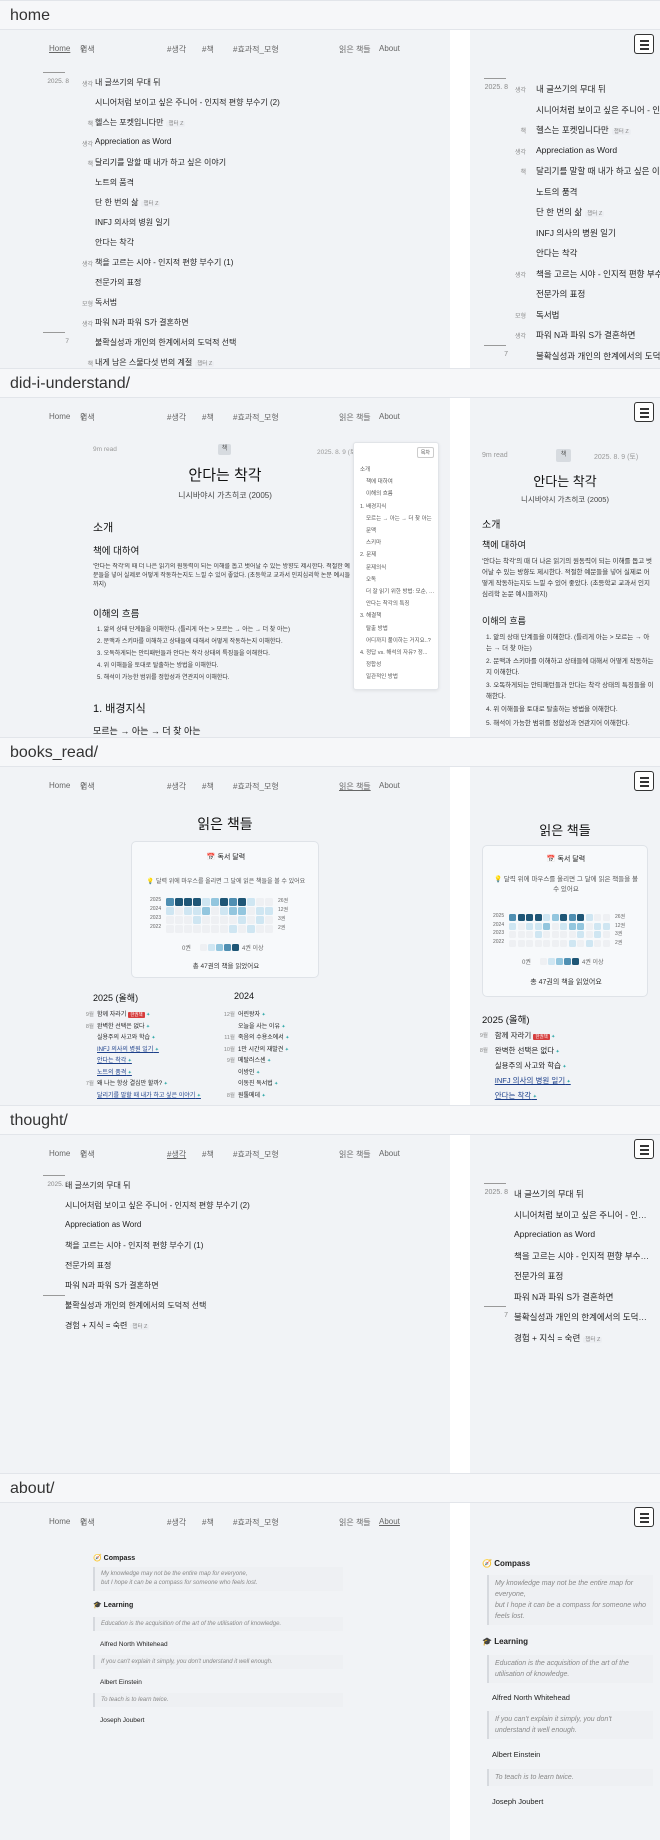 This screenshot has width=660, height=1840. What do you see at coordinates (157, 1014) in the screenshot?
I see `book-row: 9월 함께 자라기 한권책 ✦` at bounding box center [157, 1014].